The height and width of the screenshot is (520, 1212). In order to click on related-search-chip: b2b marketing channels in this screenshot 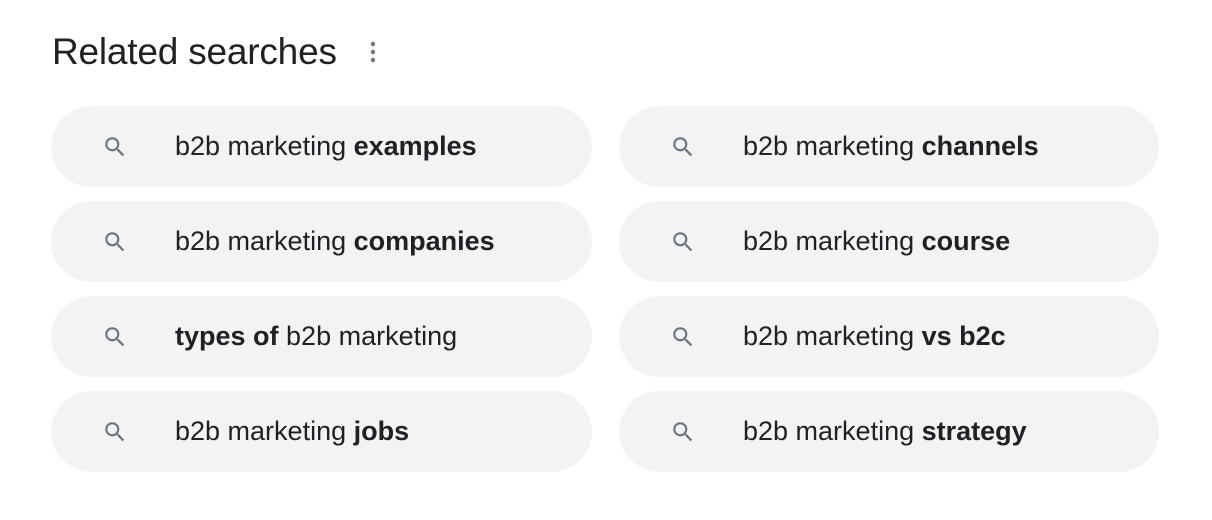, I will do `click(889, 146)`.